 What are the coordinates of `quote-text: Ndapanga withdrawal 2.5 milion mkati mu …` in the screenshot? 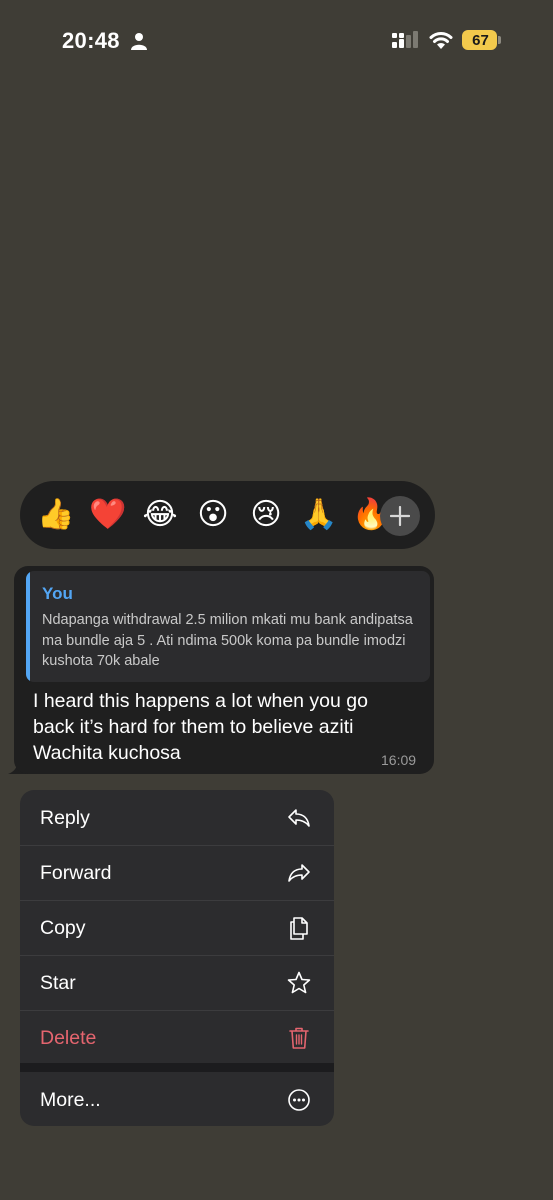 It's located at (227, 640).